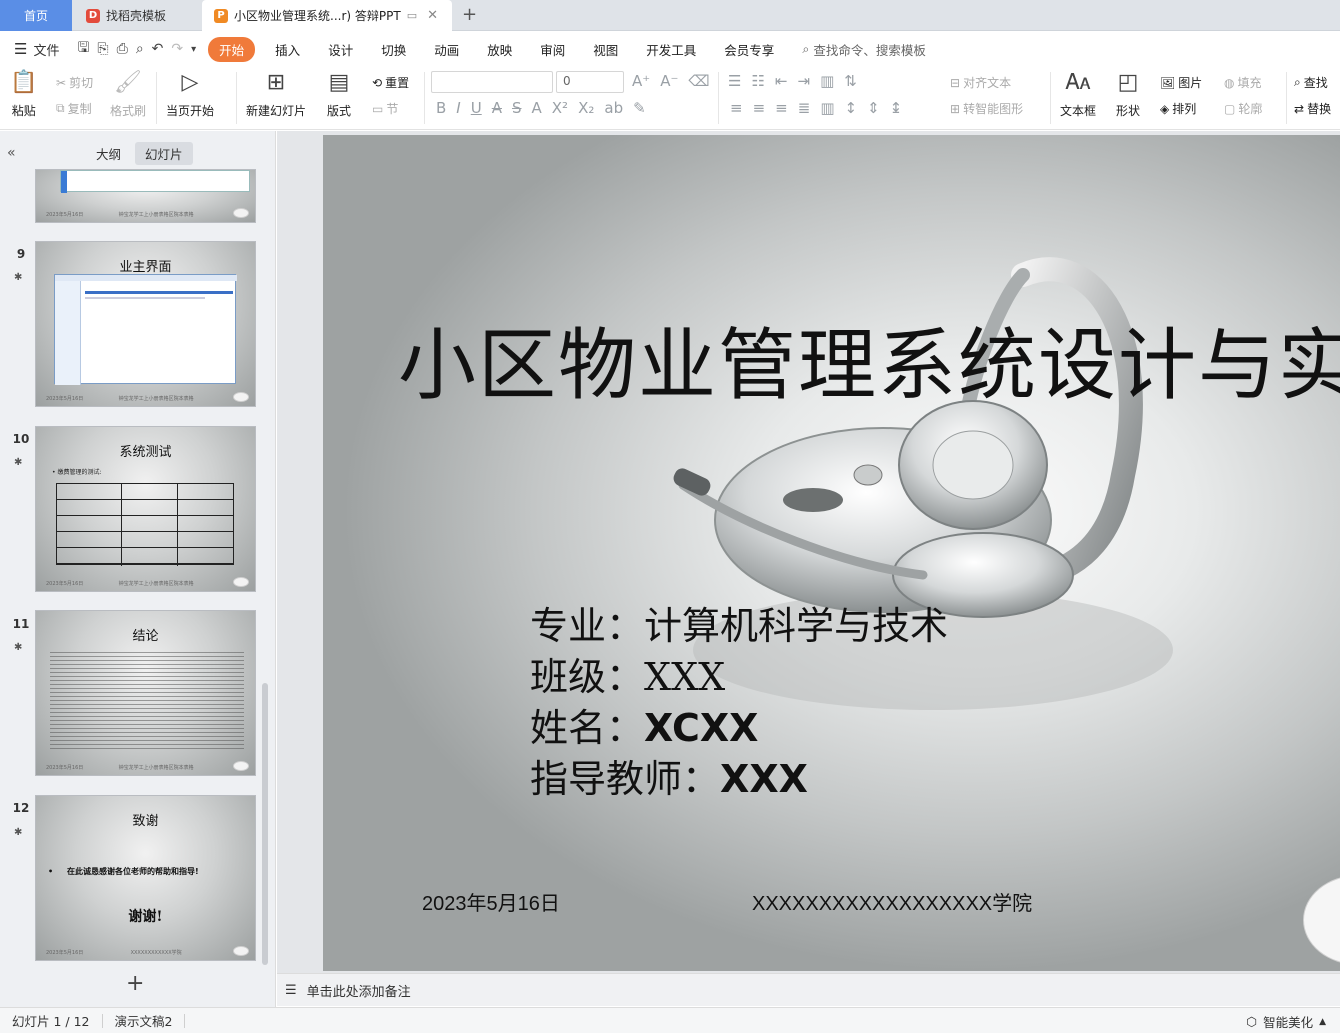  What do you see at coordinates (869, 359) in the screenshot?
I see `slide-title: 小区物业管理系统设计与实` at bounding box center [869, 359].